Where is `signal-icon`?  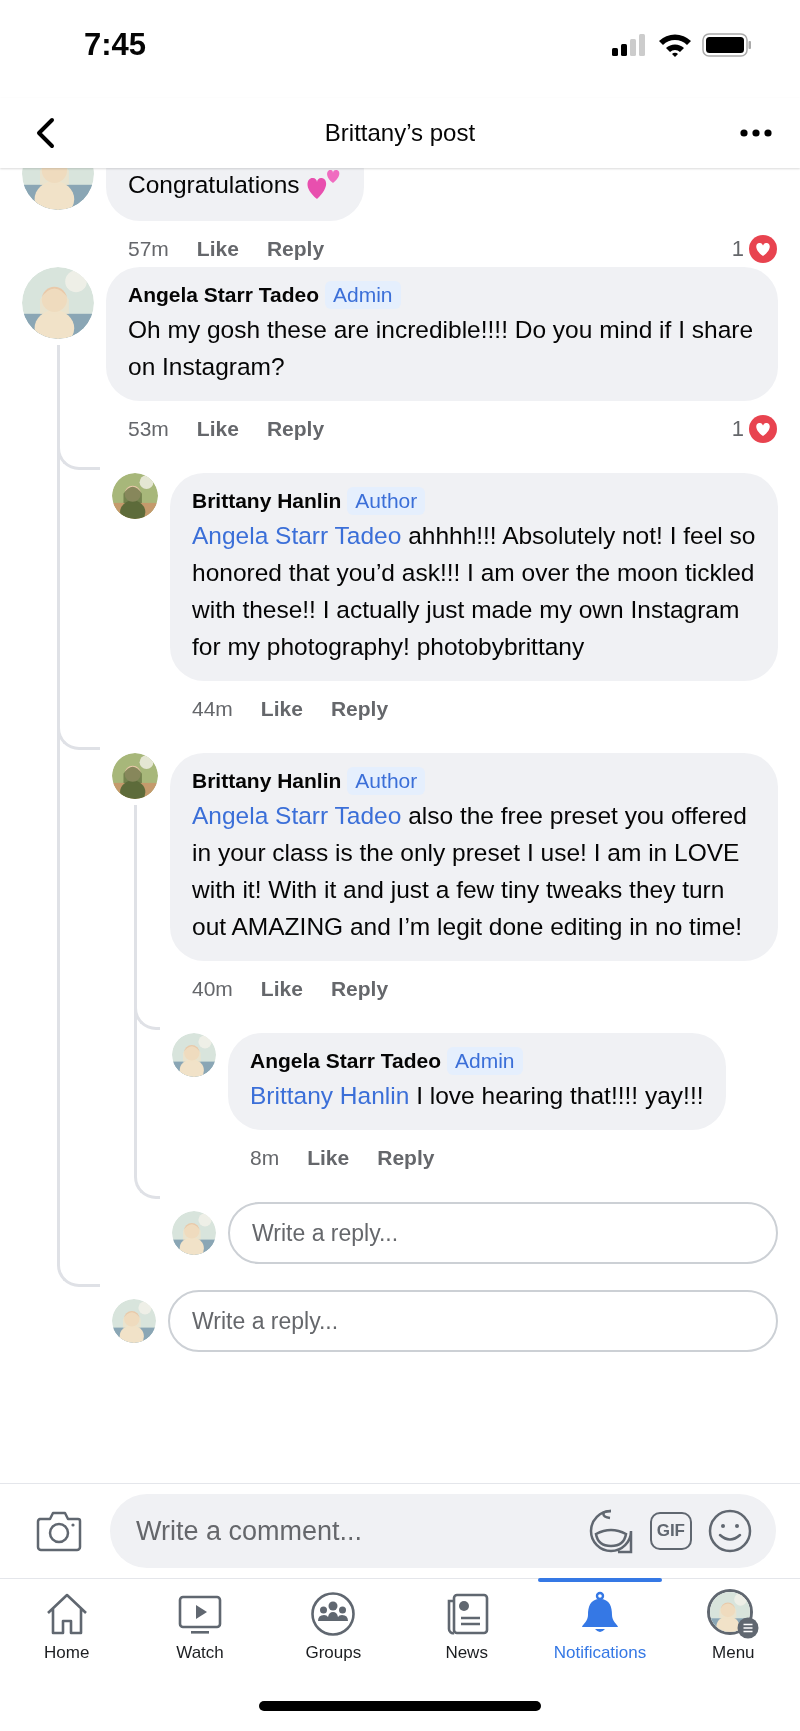
signal-icon is located at coordinates (630, 45).